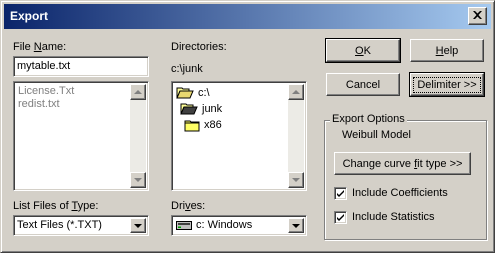 The width and height of the screenshot is (495, 253). I want to click on change-curve-fit-label: Change curve fit type >>, so click(402, 163).